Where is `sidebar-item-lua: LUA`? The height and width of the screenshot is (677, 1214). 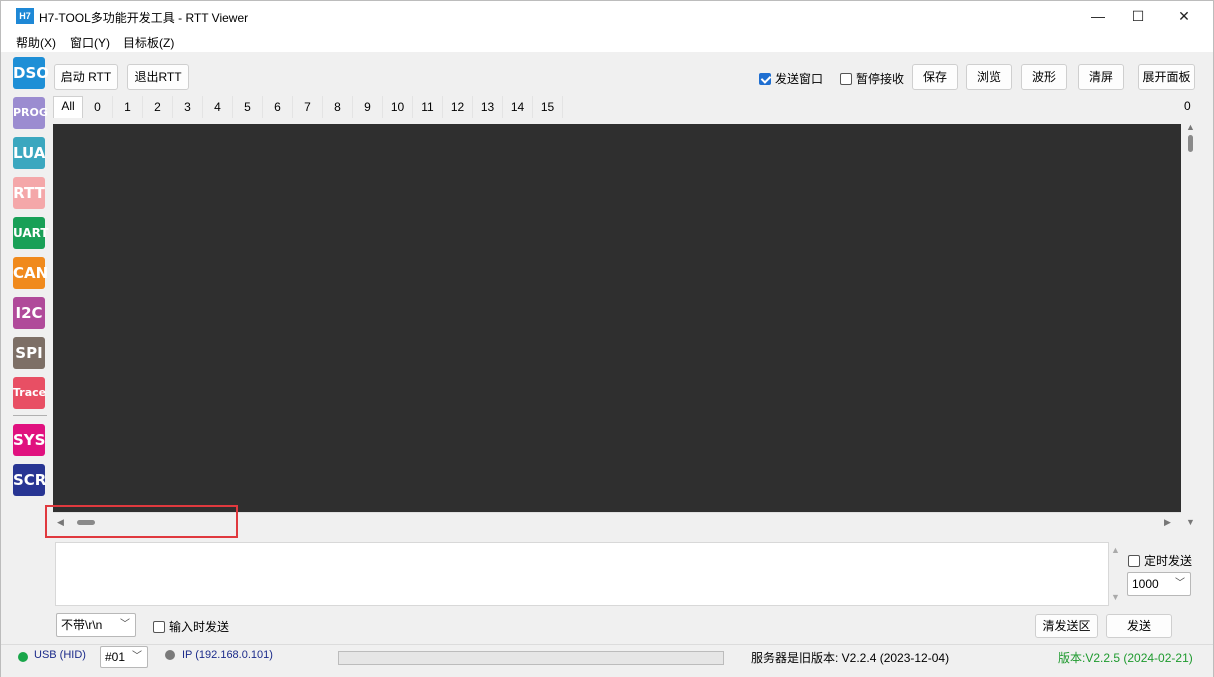
sidebar-item-lua: LUA is located at coordinates (29, 153).